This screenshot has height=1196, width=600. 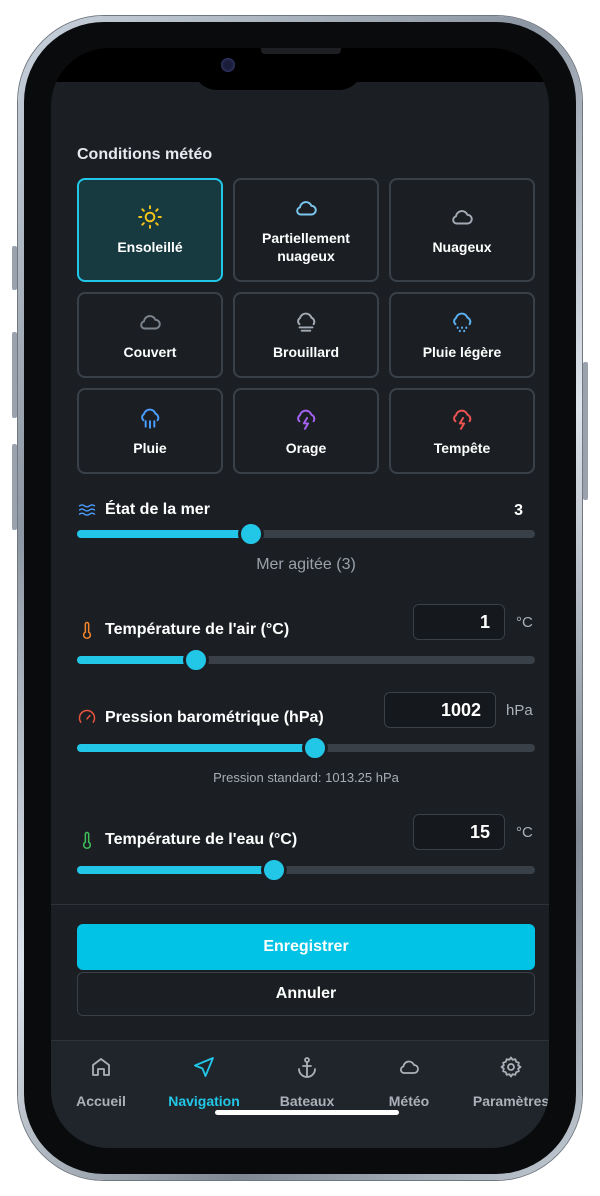 What do you see at coordinates (519, 710) in the screenshot?
I see `pressure-unit: hPa` at bounding box center [519, 710].